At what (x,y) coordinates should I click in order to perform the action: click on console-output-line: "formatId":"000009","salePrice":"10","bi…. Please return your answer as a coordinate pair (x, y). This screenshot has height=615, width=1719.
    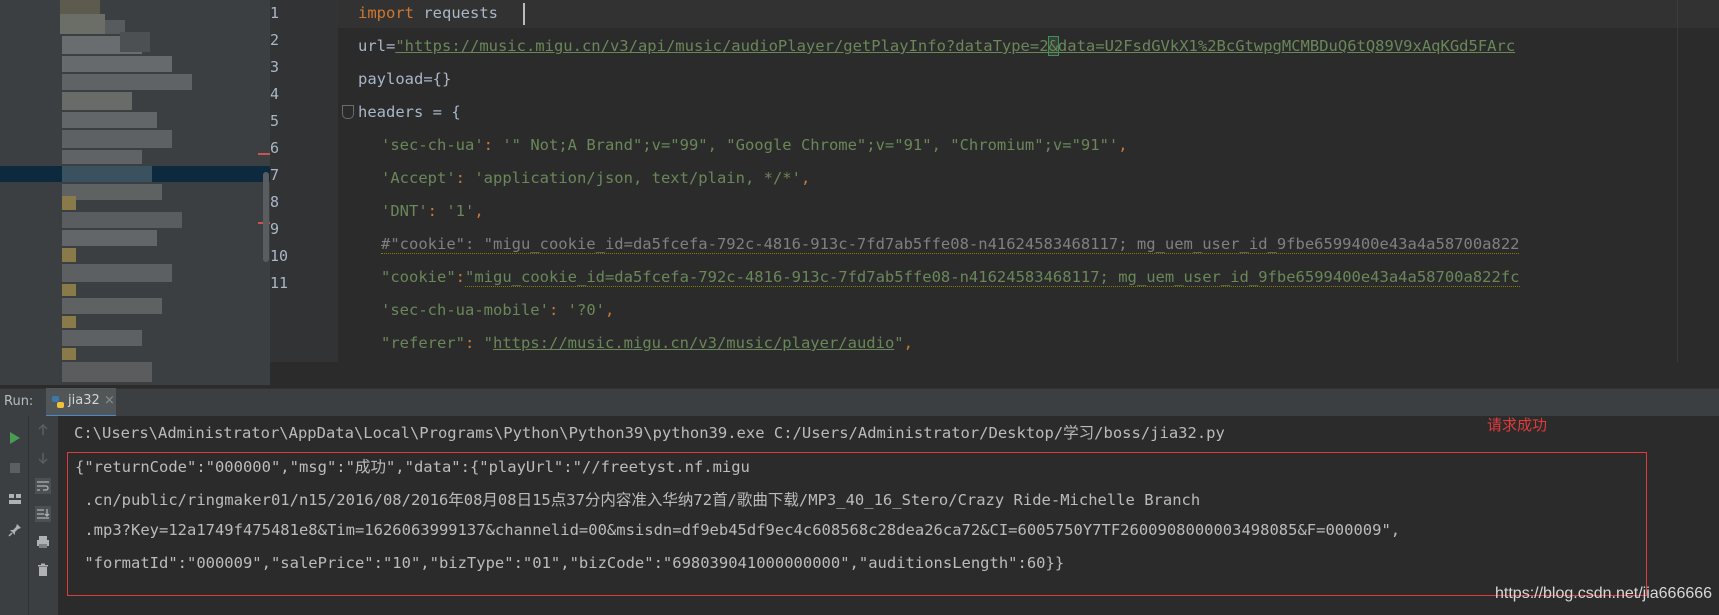
    Looking at the image, I should click on (570, 563).